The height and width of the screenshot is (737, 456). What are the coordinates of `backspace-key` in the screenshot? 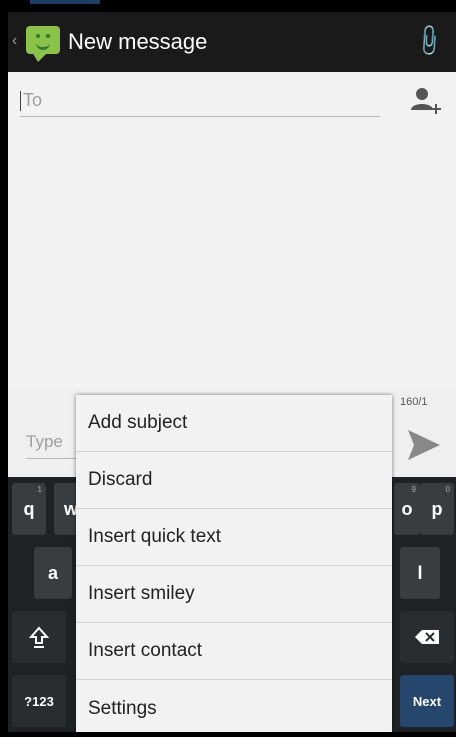 It's located at (427, 637).